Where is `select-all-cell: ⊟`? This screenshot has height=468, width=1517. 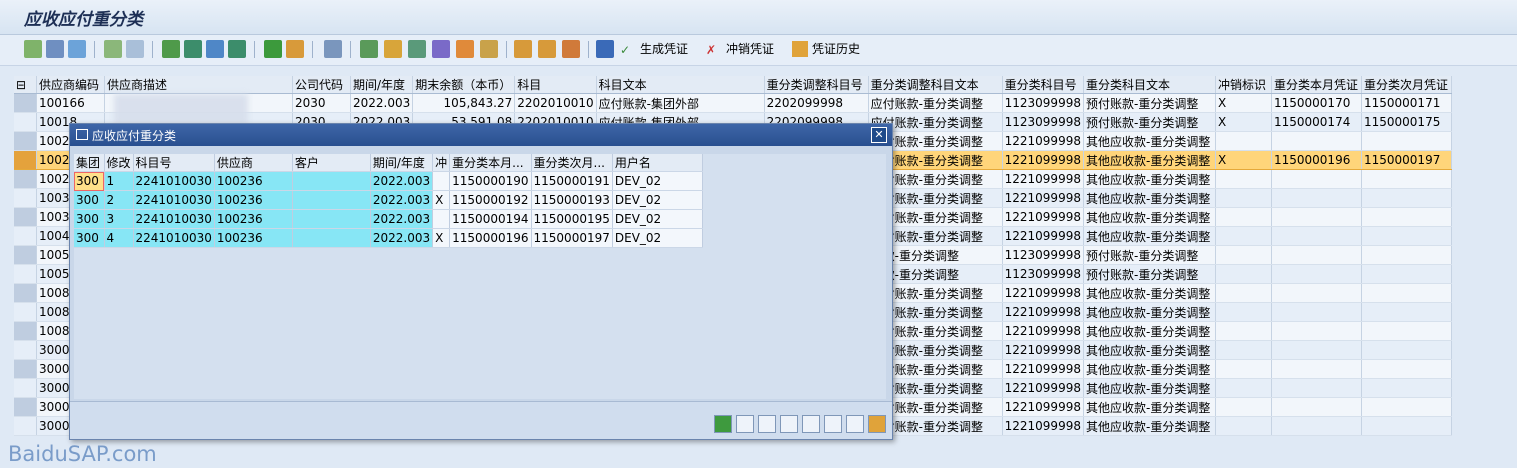
select-all-cell: ⊟ is located at coordinates (25, 85).